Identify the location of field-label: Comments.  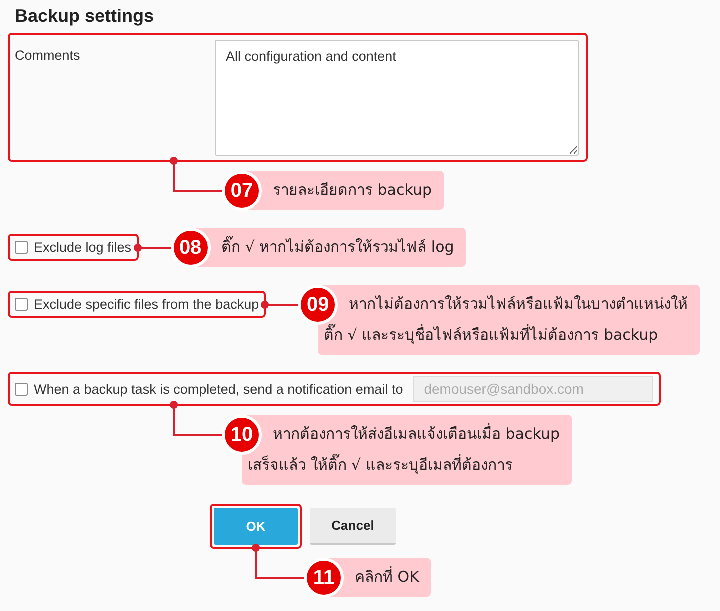
(48, 55).